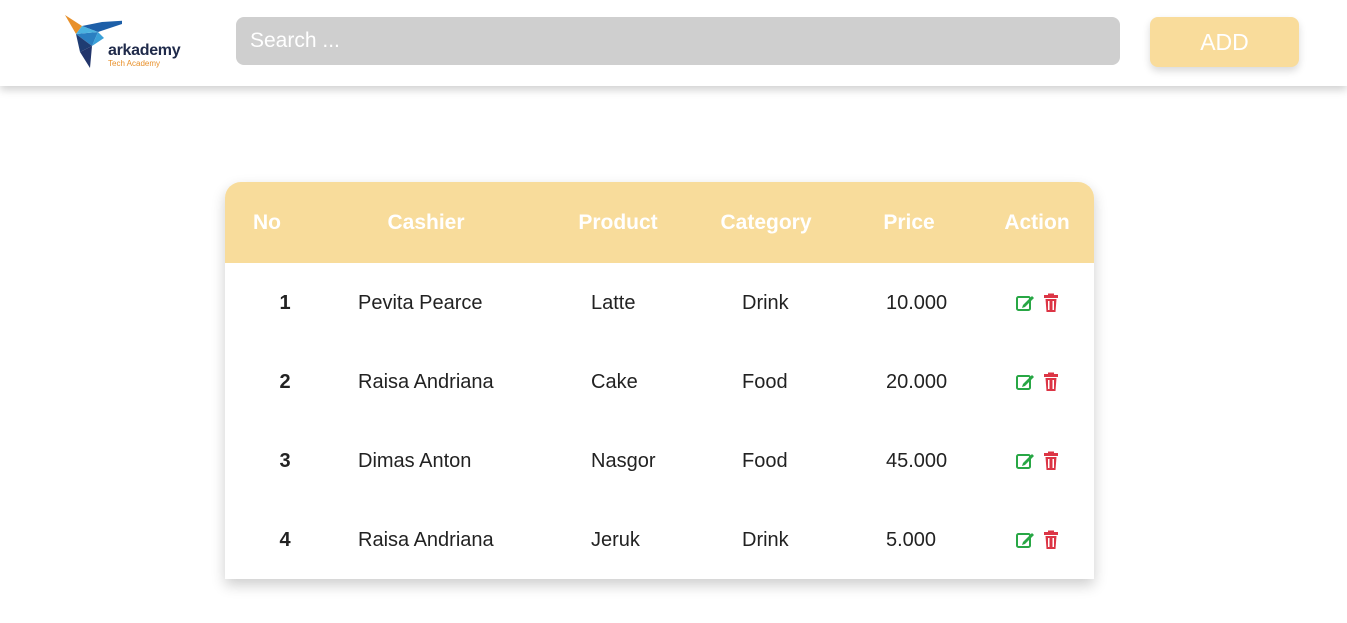 The height and width of the screenshot is (623, 1347). I want to click on column-header-no: No, so click(267, 222).